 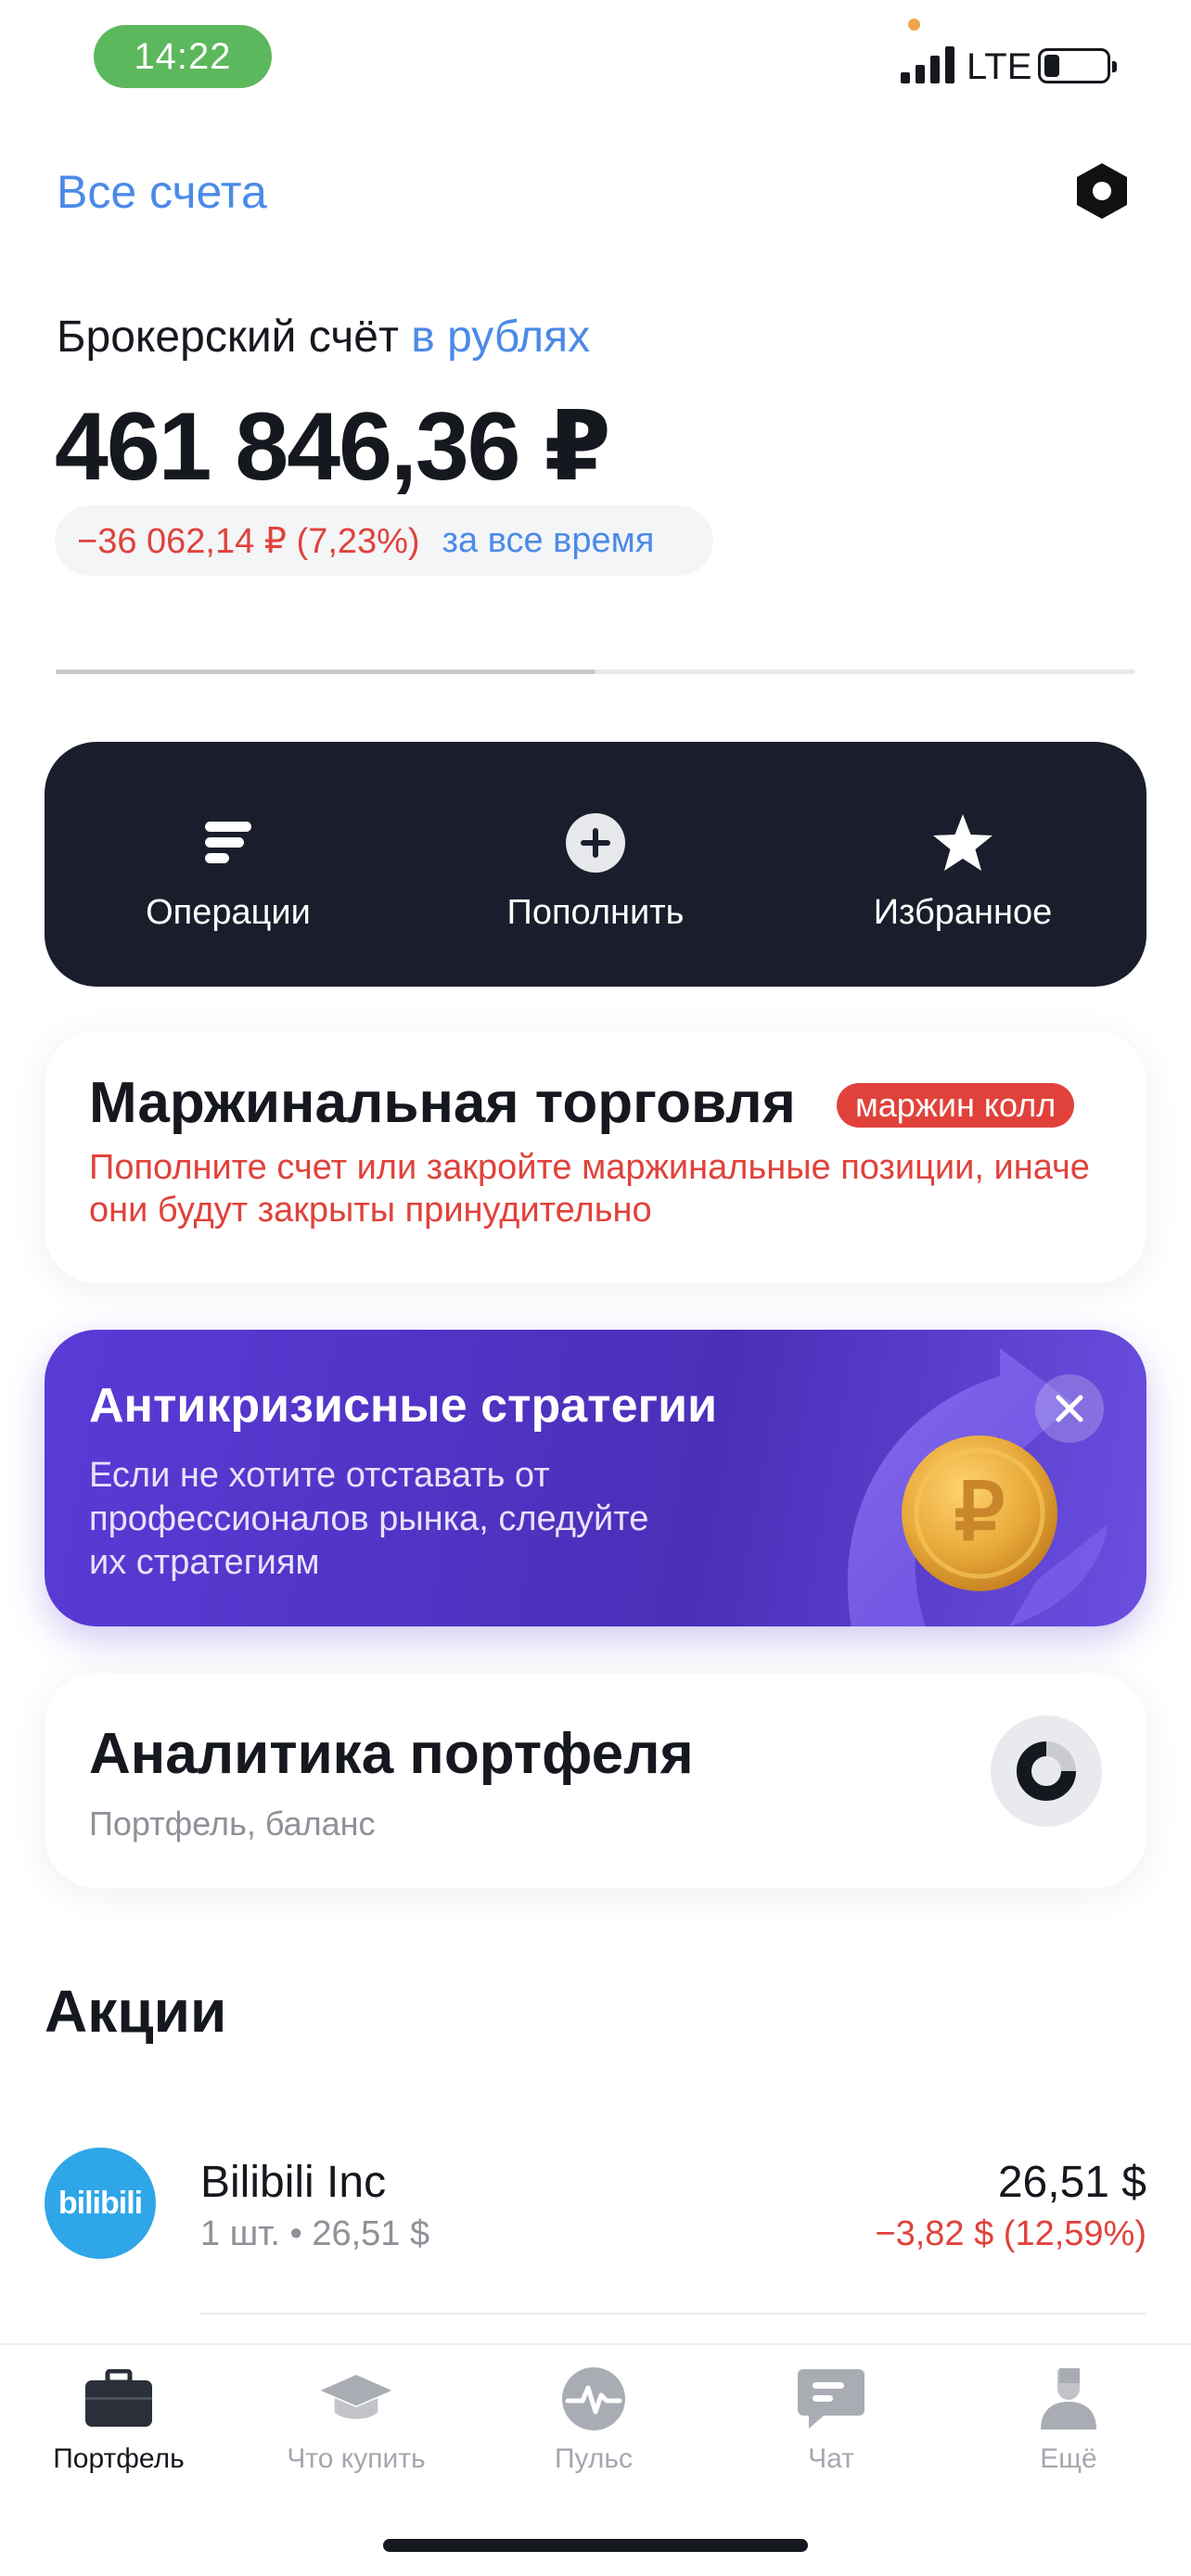 I want to click on tab-pulse-label: Пульс, so click(x=594, y=2459).